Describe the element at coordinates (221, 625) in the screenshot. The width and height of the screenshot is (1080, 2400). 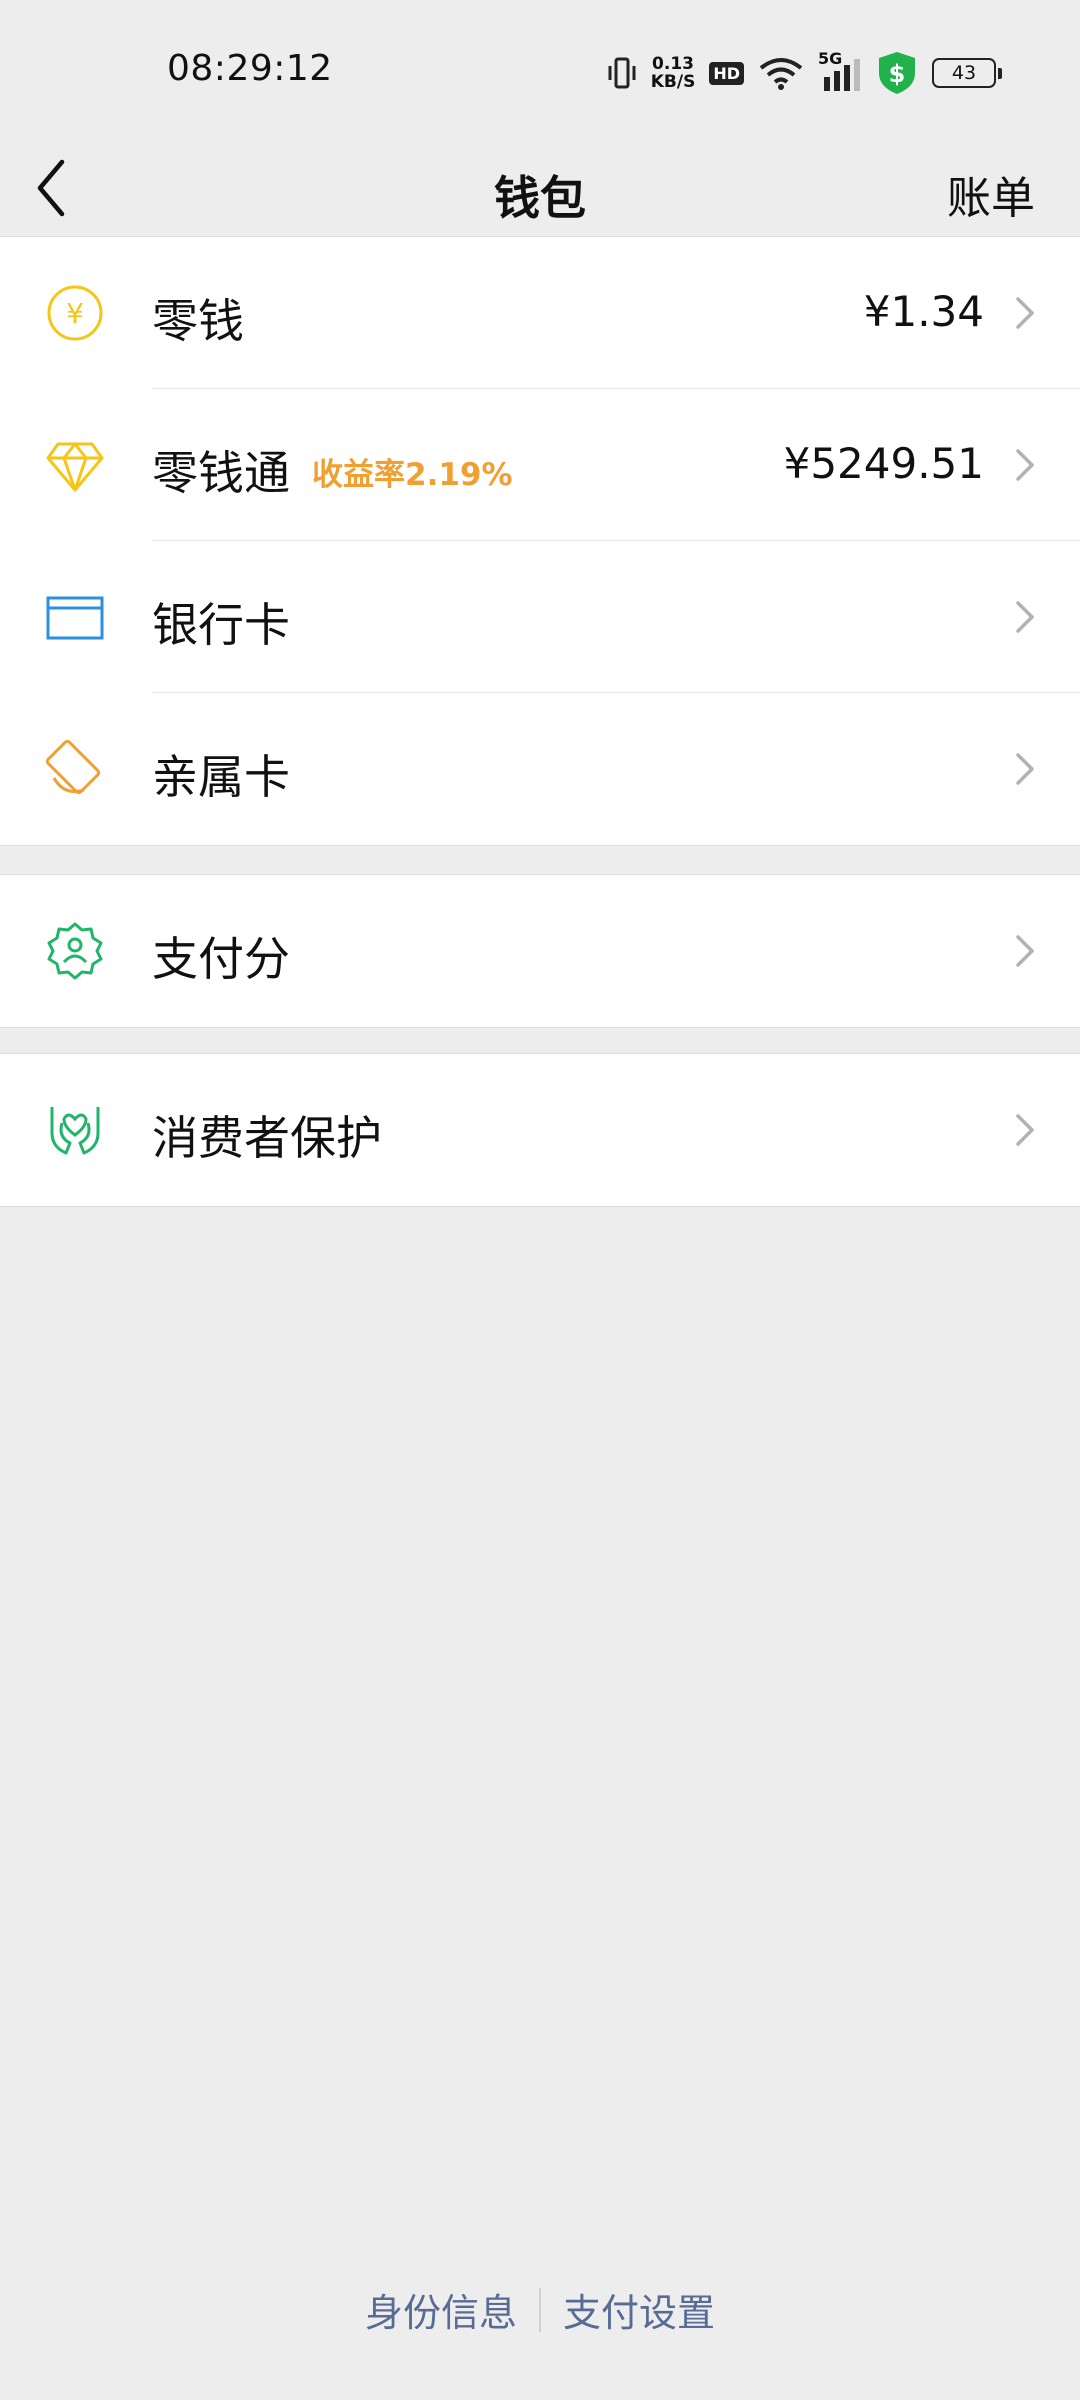
I see `list-item-label: 银行卡` at that location.